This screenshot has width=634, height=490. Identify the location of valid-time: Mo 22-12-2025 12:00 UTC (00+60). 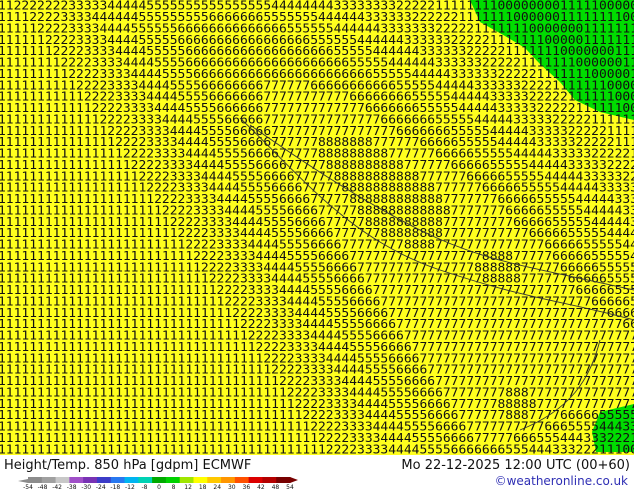
(515, 465).